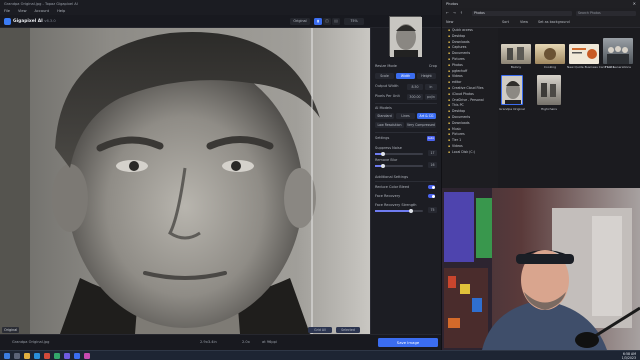 The width and height of the screenshot is (640, 360). I want to click on nav-item: Local Disk (C:), so click(470, 153).